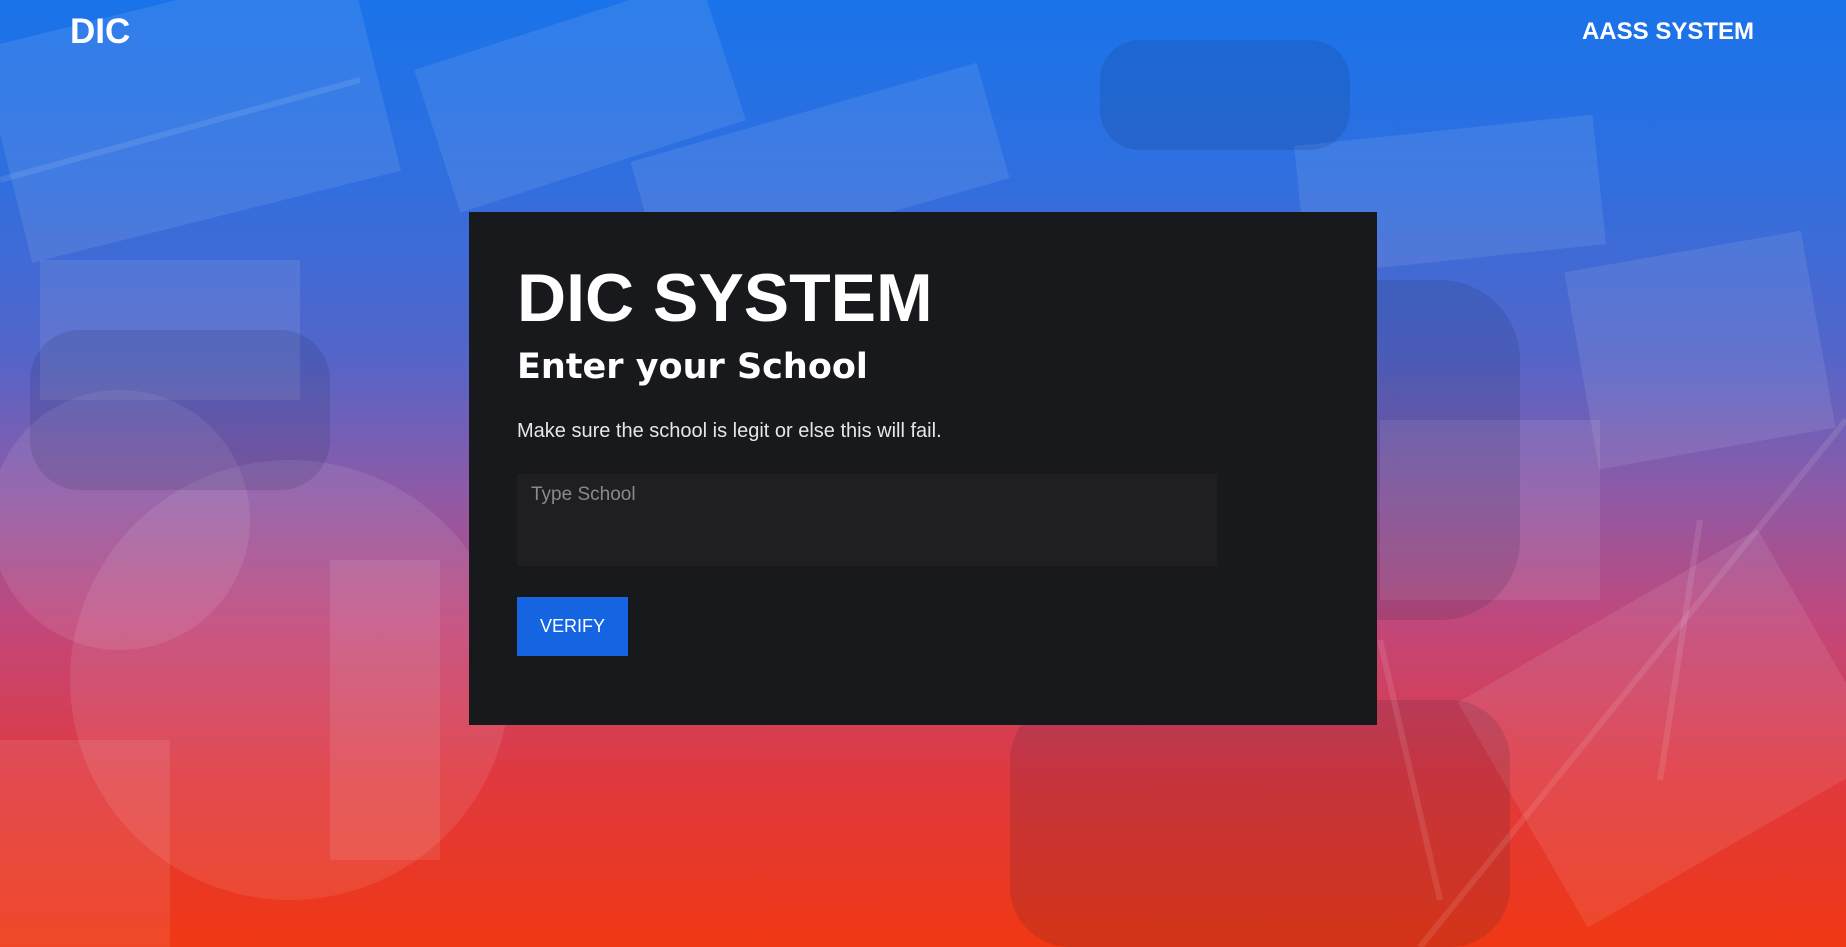  Describe the element at coordinates (100, 32) in the screenshot. I see `brand-logo-link: DIC` at that location.